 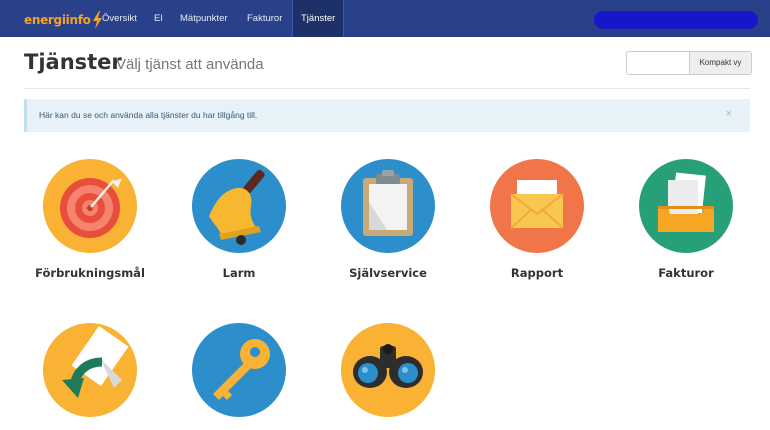 I want to click on energiinfo-logo: energiinfo, so click(x=63, y=20).